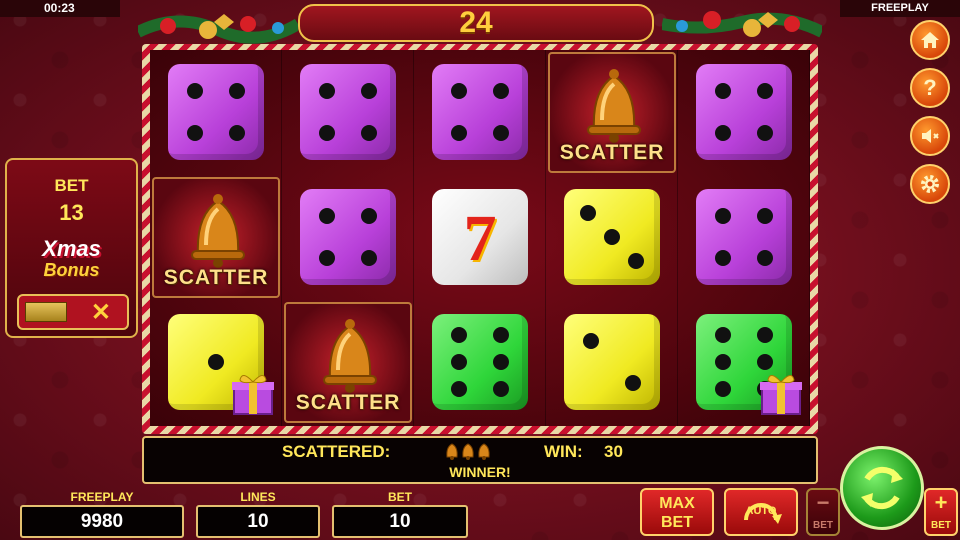 This screenshot has height=540, width=960. I want to click on lucky-seven-die-icon: 7, so click(480, 237).